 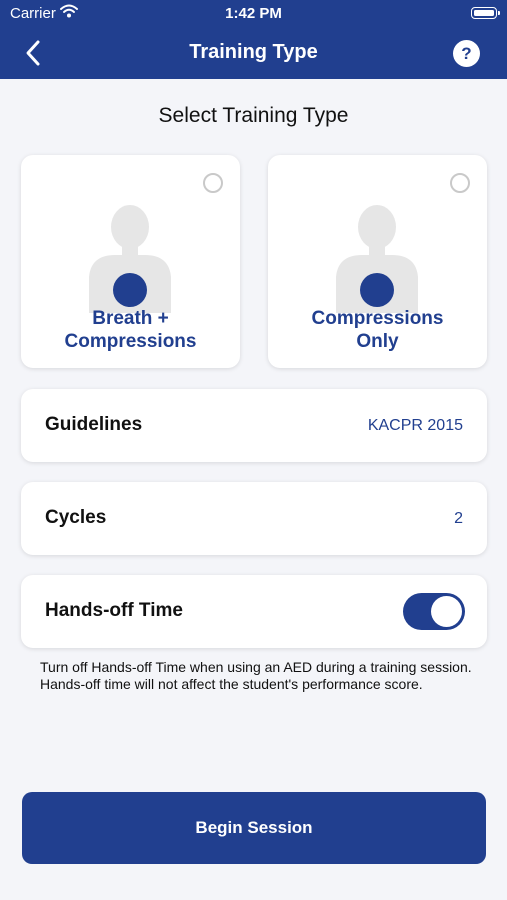 What do you see at coordinates (130, 330) in the screenshot?
I see `training-type-label: Breath + Compressions` at bounding box center [130, 330].